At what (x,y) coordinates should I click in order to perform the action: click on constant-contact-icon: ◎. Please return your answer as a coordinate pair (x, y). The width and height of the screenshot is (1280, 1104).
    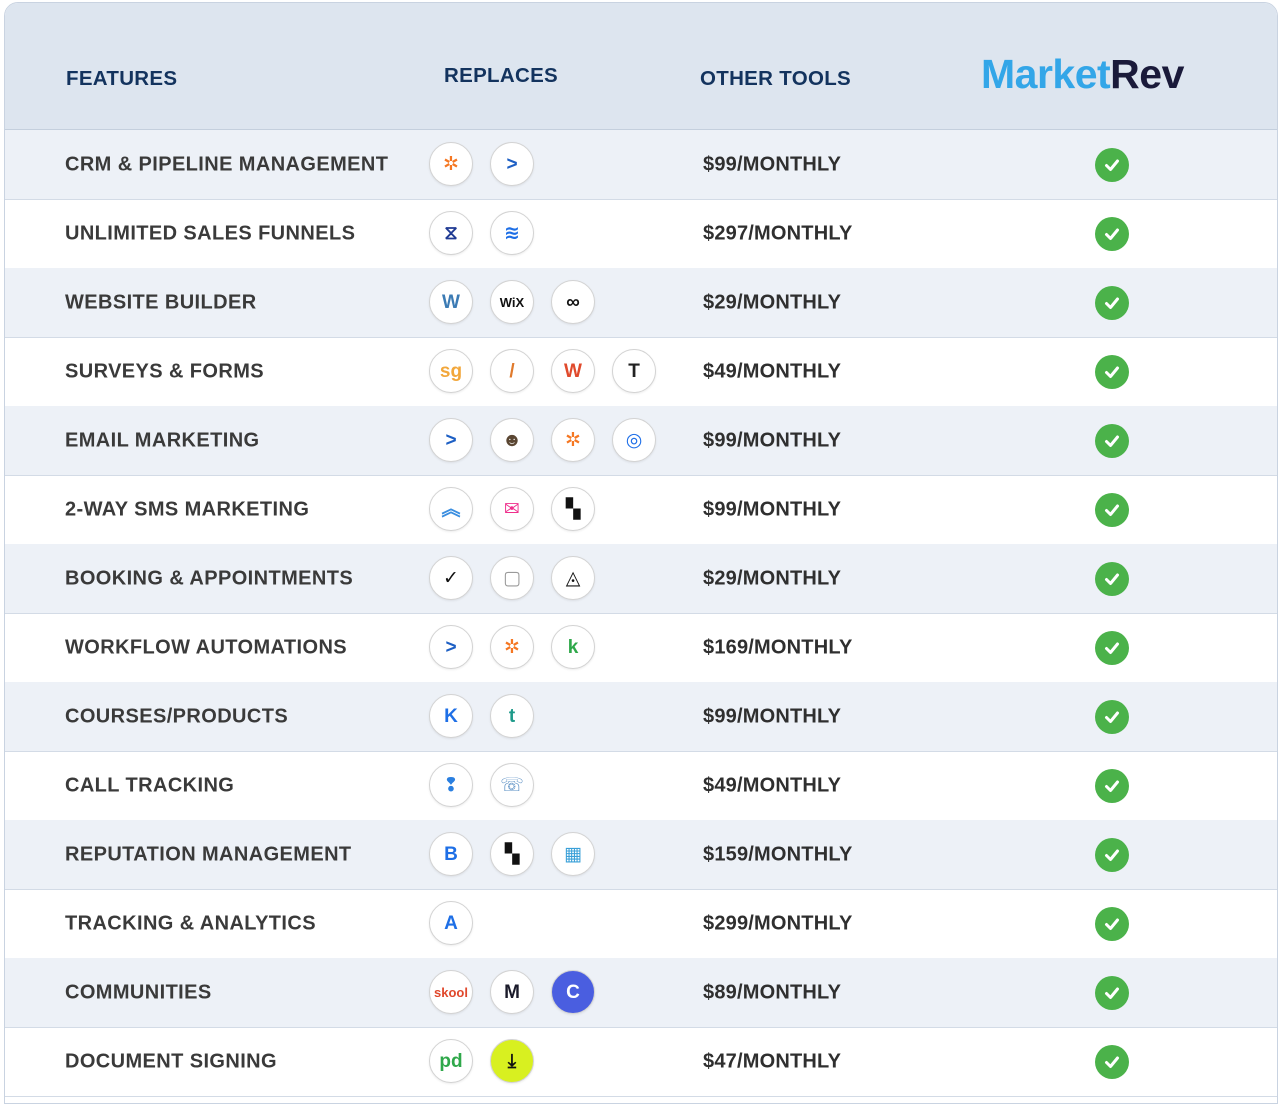
    Looking at the image, I should click on (634, 440).